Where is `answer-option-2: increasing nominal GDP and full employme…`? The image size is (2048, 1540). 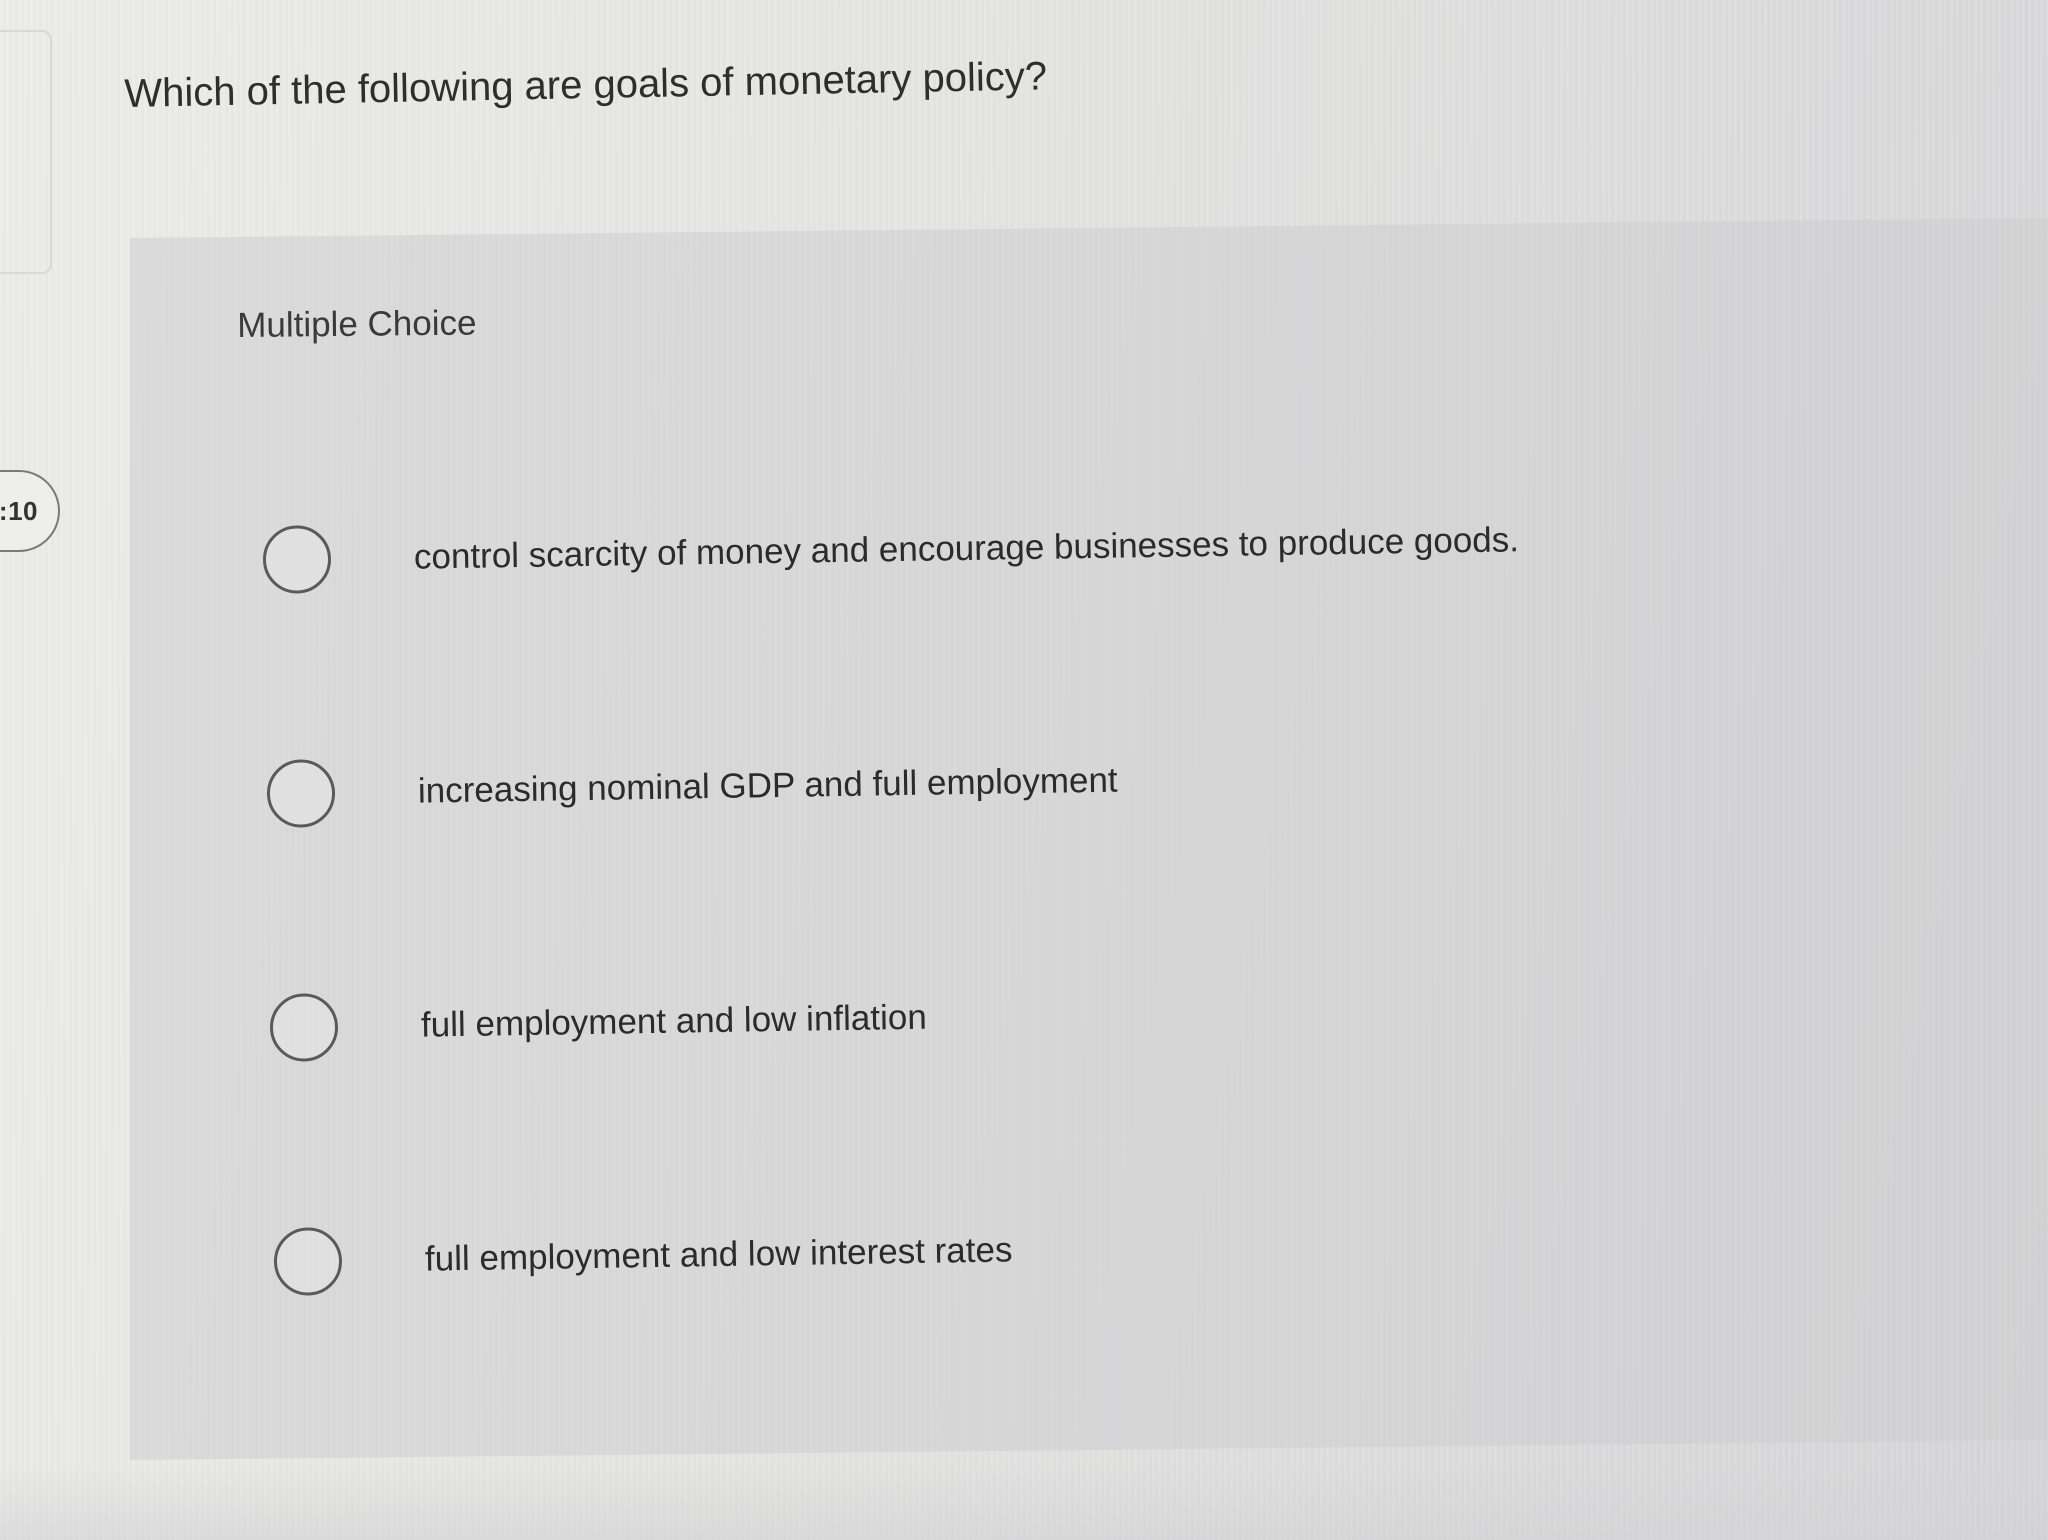 answer-option-2: increasing nominal GDP and full employme… is located at coordinates (692, 787).